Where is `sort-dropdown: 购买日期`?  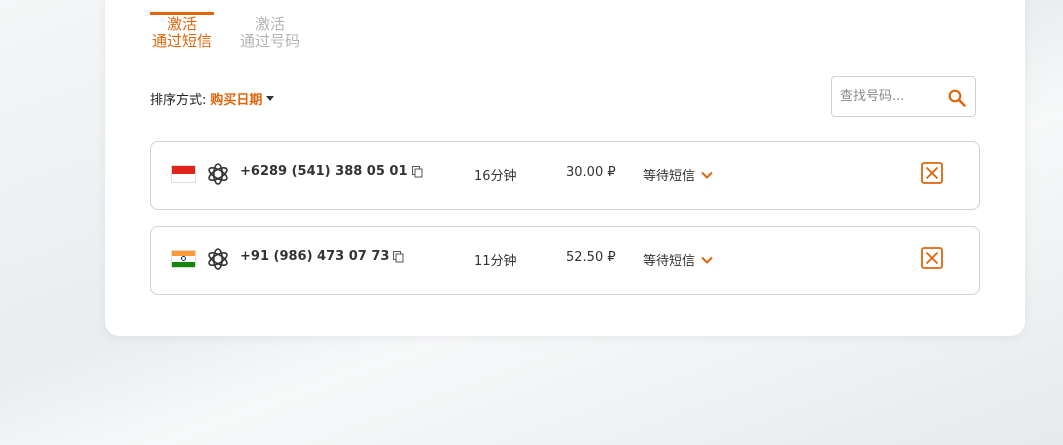 sort-dropdown: 购买日期 is located at coordinates (242, 98).